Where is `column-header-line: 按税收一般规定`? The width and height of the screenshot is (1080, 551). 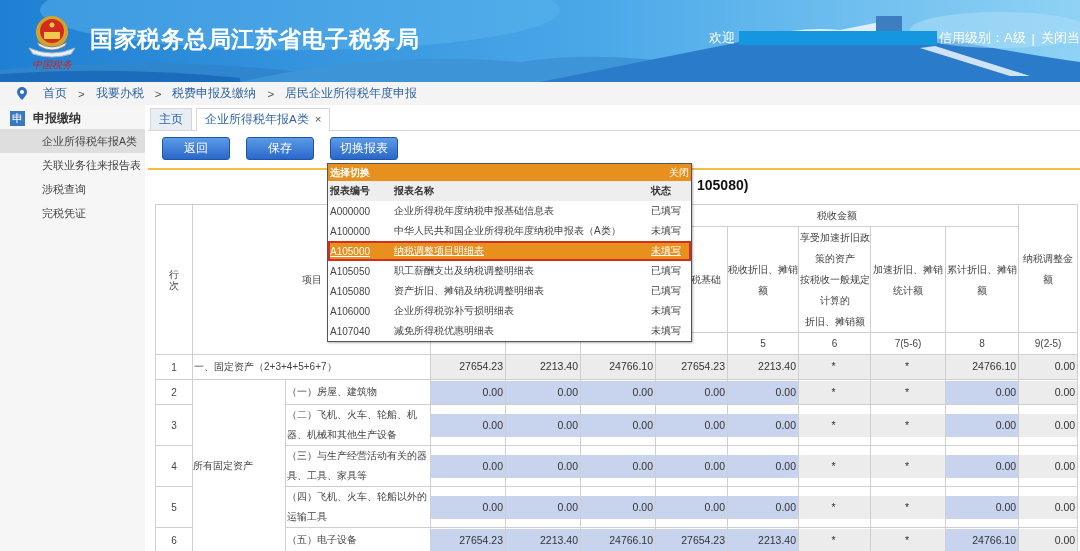 column-header-line: 按税收一般规定 is located at coordinates (834, 280).